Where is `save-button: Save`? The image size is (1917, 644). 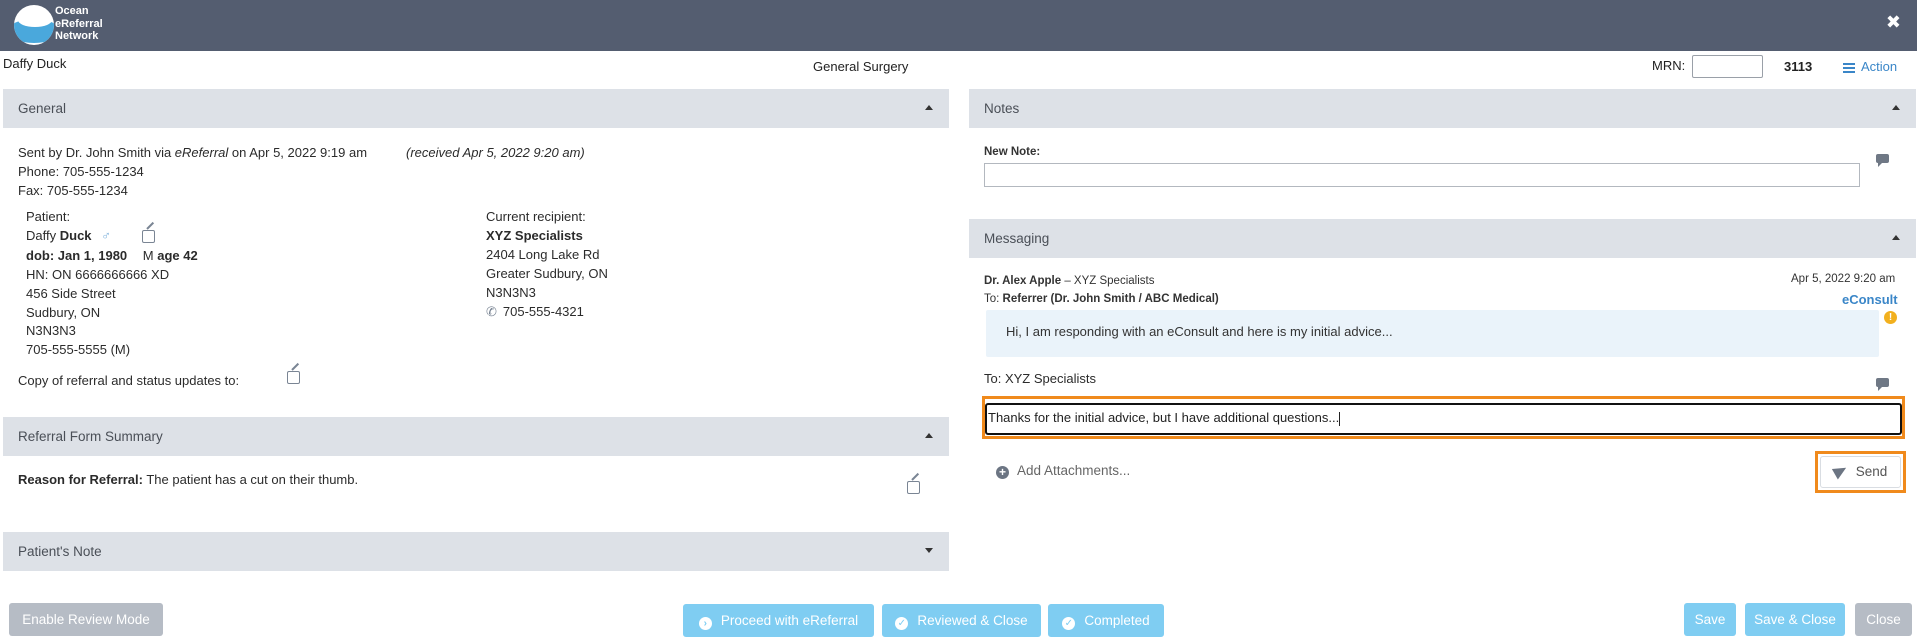 save-button: Save is located at coordinates (1710, 619).